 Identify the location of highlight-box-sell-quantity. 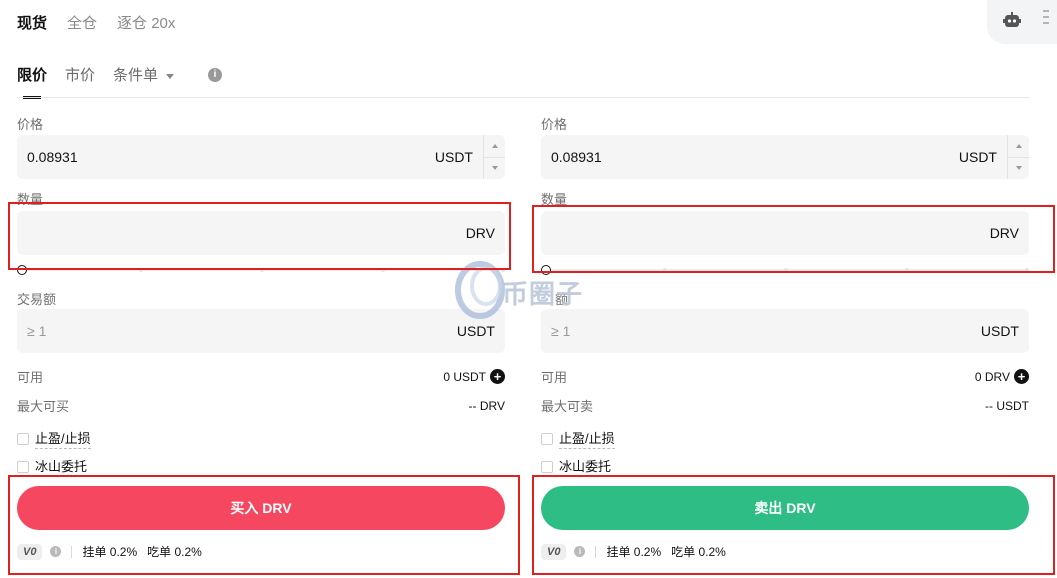
(793, 239).